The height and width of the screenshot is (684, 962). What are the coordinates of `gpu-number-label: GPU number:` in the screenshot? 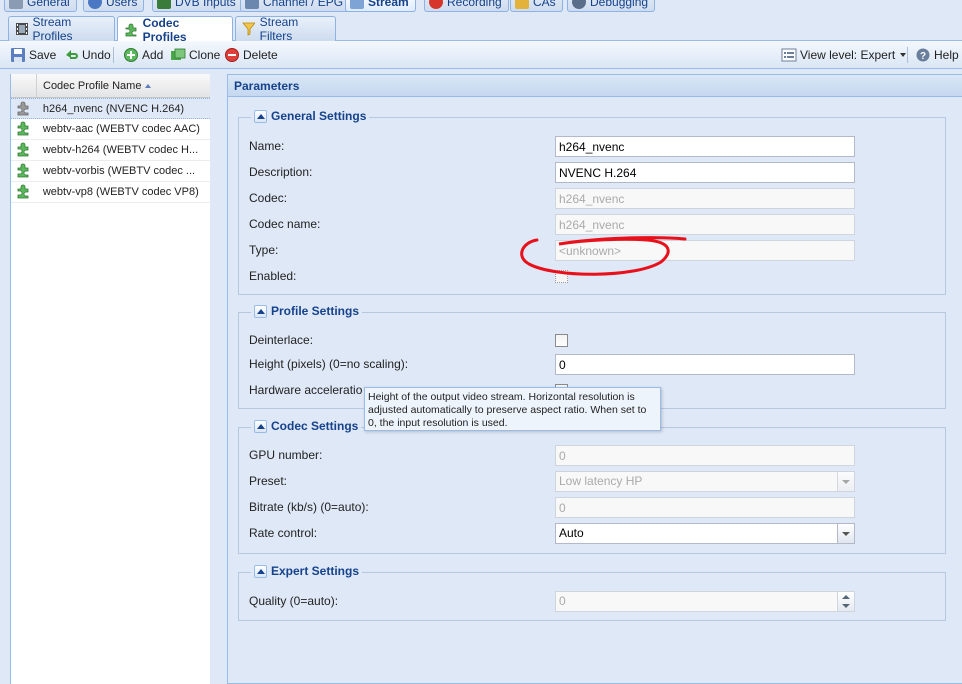 It's located at (286, 455).